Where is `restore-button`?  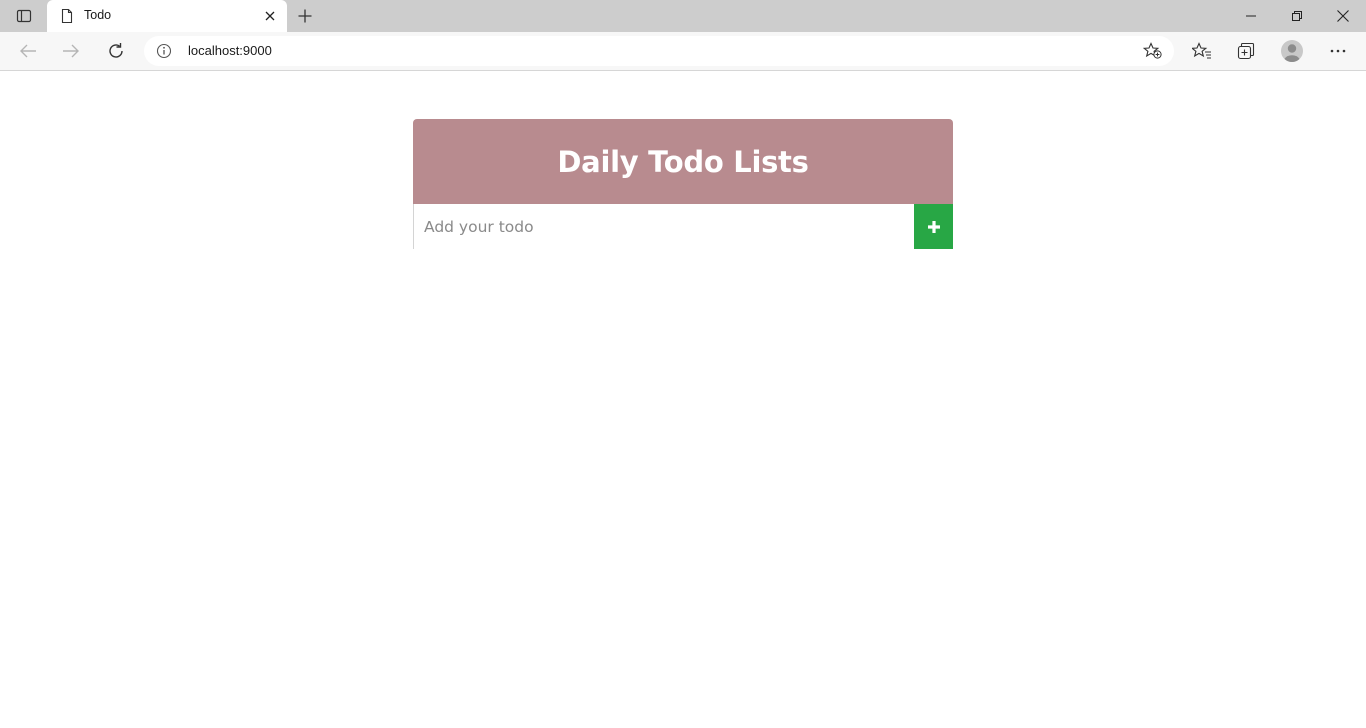 restore-button is located at coordinates (1297, 16).